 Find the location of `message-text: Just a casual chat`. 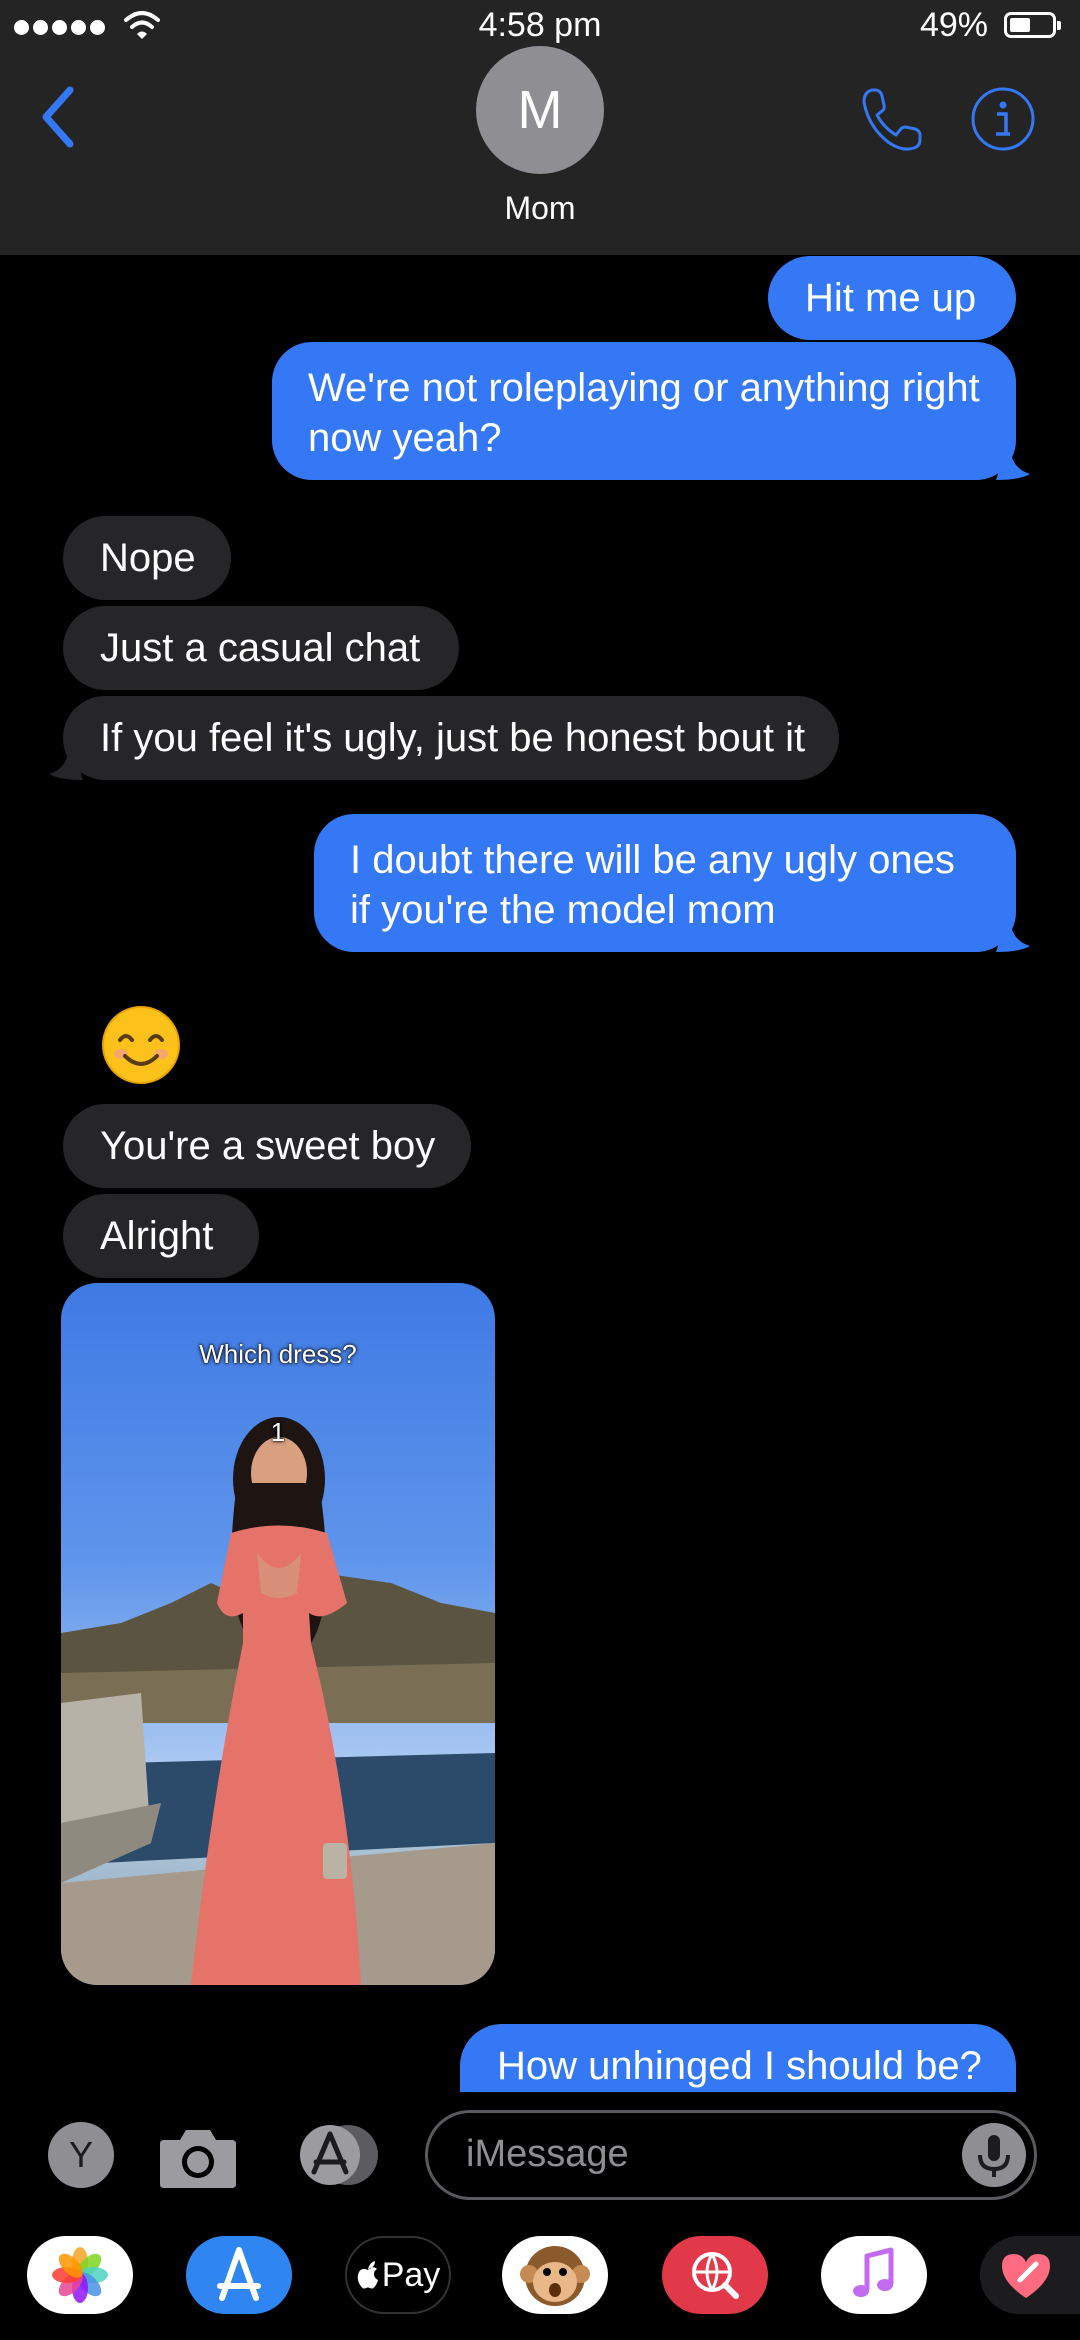

message-text: Just a casual chat is located at coordinates (260, 648).